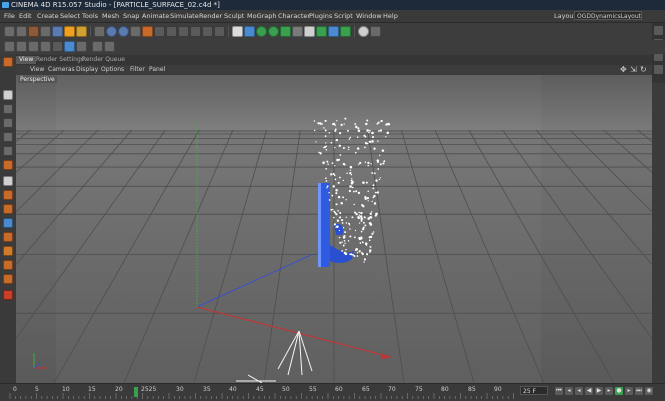  What do you see at coordinates (136, 392) in the screenshot?
I see `current-frame-indicator` at bounding box center [136, 392].